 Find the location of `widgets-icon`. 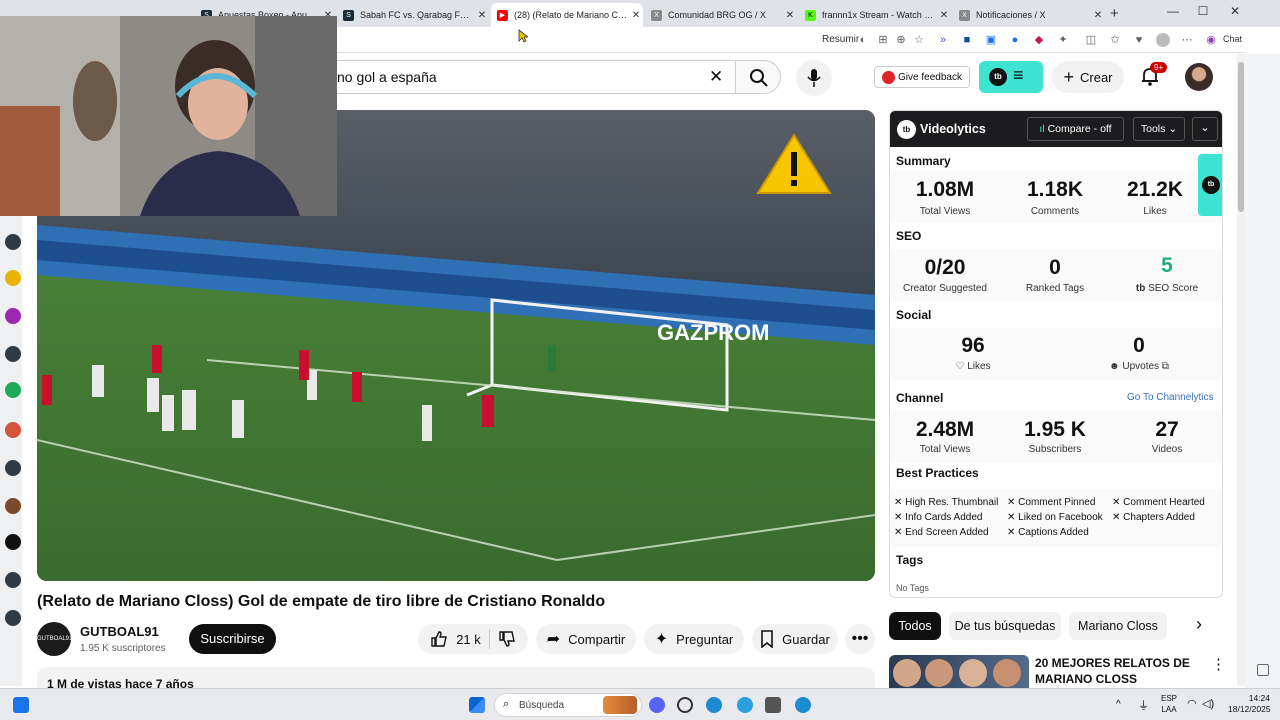

widgets-icon is located at coordinates (21, 705).